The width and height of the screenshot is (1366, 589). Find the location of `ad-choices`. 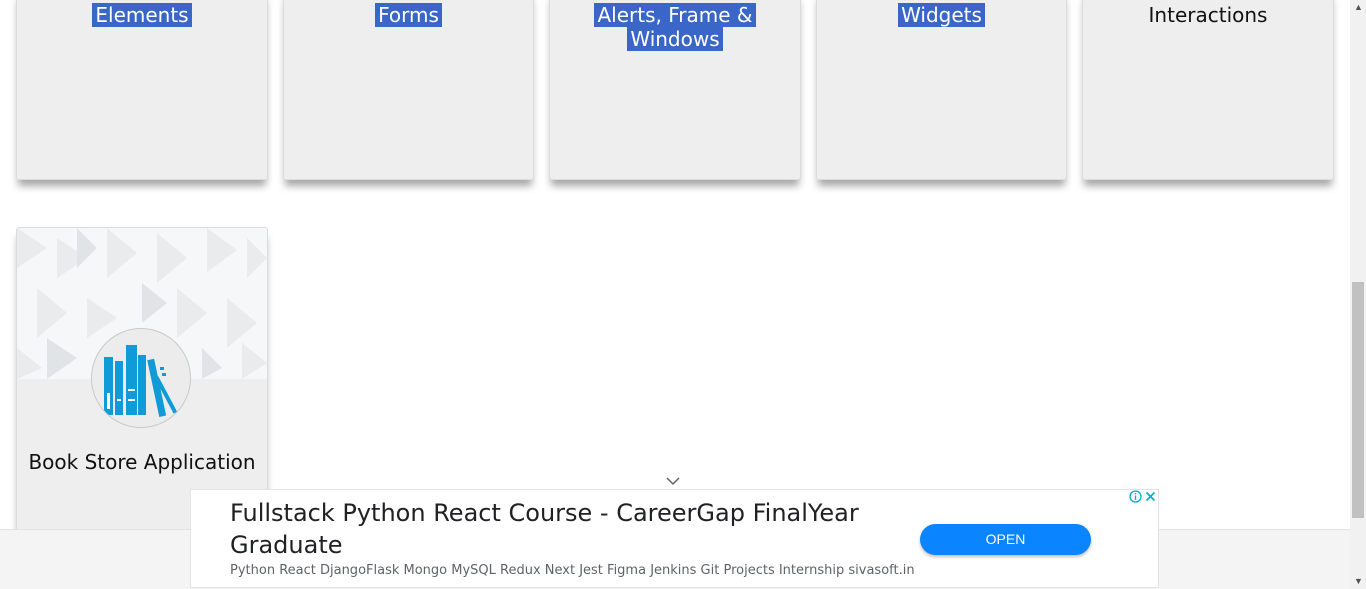

ad-choices is located at coordinates (1143, 498).